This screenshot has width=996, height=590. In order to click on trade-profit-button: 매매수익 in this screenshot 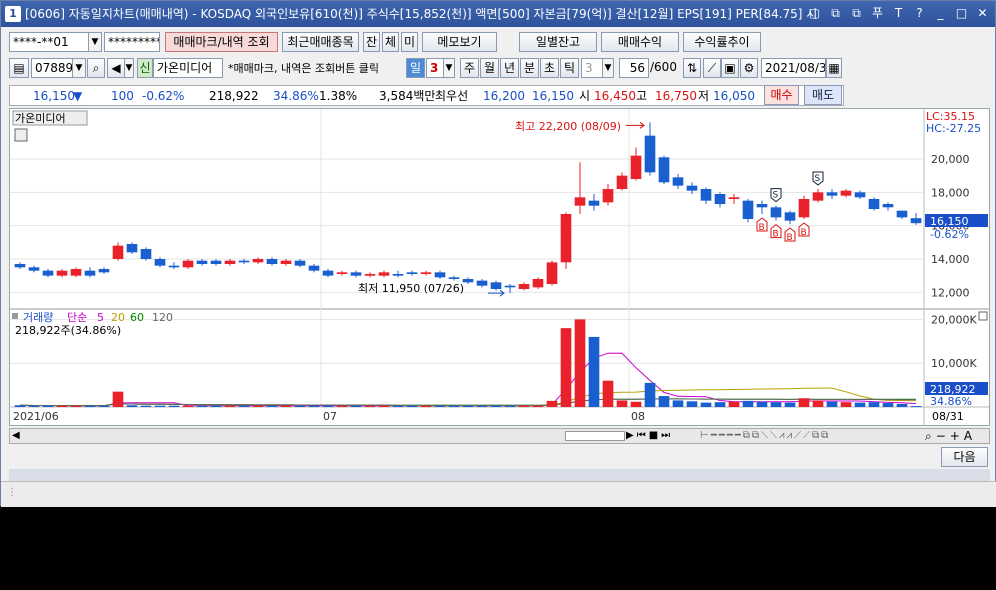, I will do `click(640, 42)`.